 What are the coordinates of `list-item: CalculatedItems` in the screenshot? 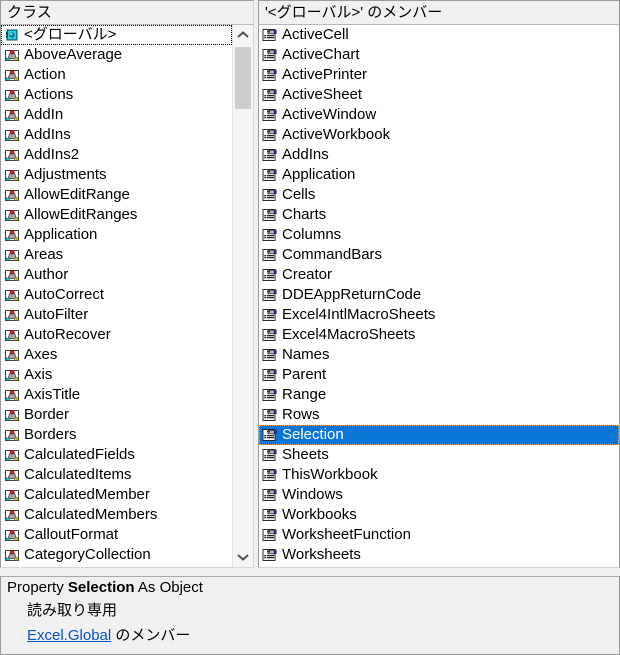 It's located at (116, 475).